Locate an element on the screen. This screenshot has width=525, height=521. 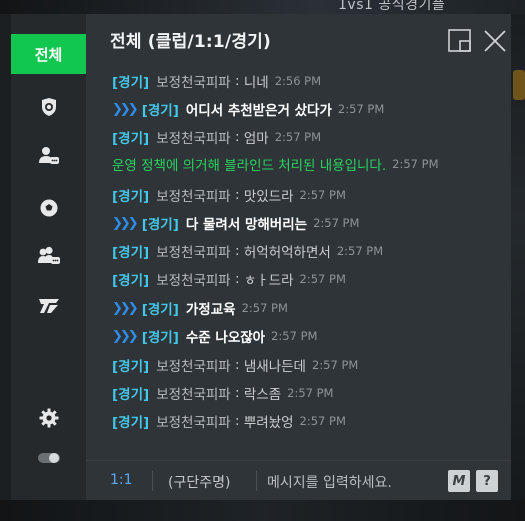
notice-text: 운영 정책에 의거해 블라인드 처리된 내용입니다. is located at coordinates (249, 166).